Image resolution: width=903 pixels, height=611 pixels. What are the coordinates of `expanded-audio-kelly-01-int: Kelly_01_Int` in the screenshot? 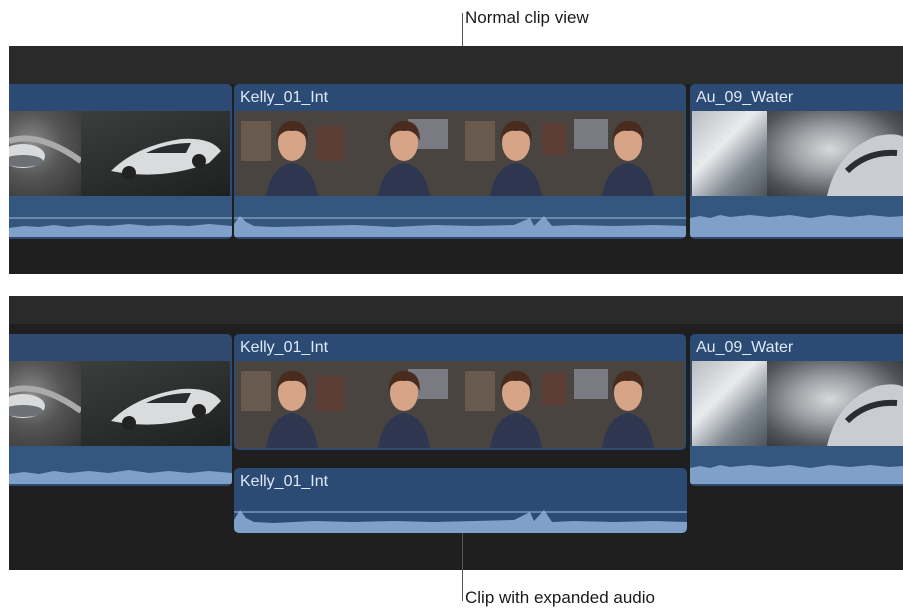 It's located at (460, 500).